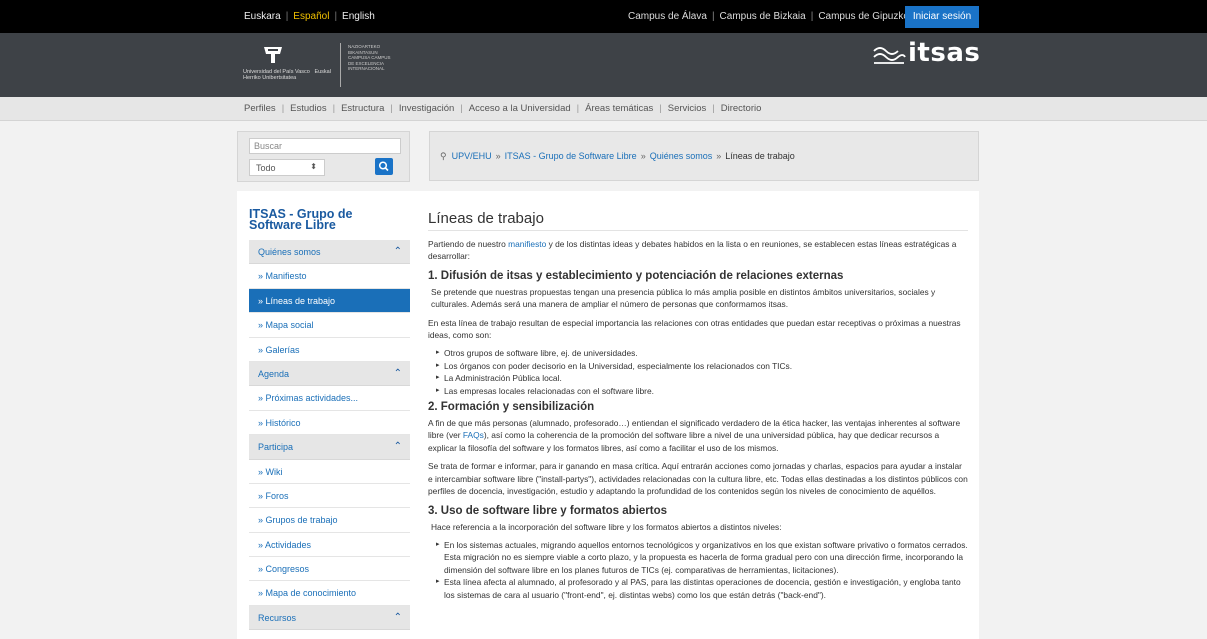 This screenshot has width=1207, height=639. Describe the element at coordinates (329, 593) in the screenshot. I see `sidebar-item-mapa-de-conocimiento: » Mapa de conocimiento` at that location.